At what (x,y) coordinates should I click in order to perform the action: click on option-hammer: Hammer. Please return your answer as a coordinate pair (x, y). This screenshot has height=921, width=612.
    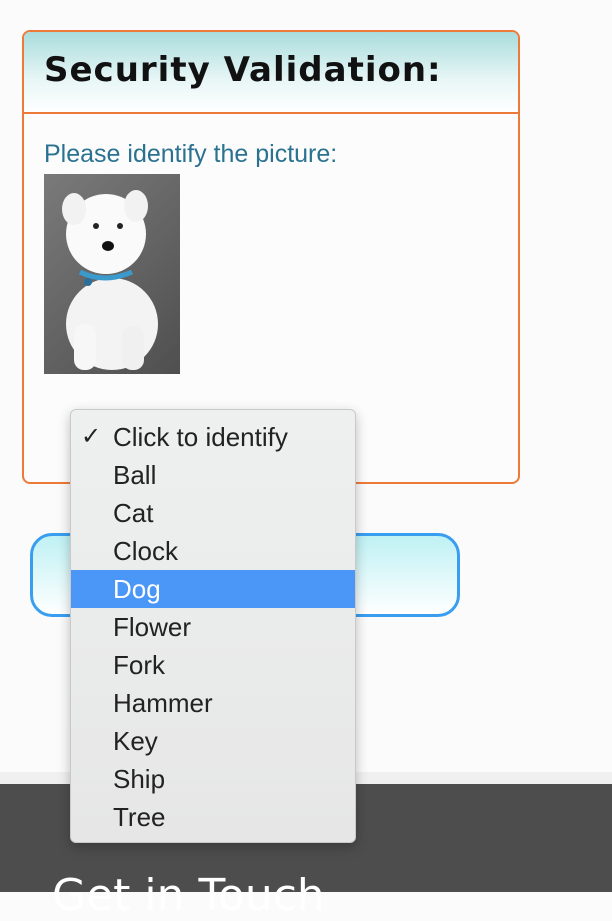
    Looking at the image, I should click on (213, 703).